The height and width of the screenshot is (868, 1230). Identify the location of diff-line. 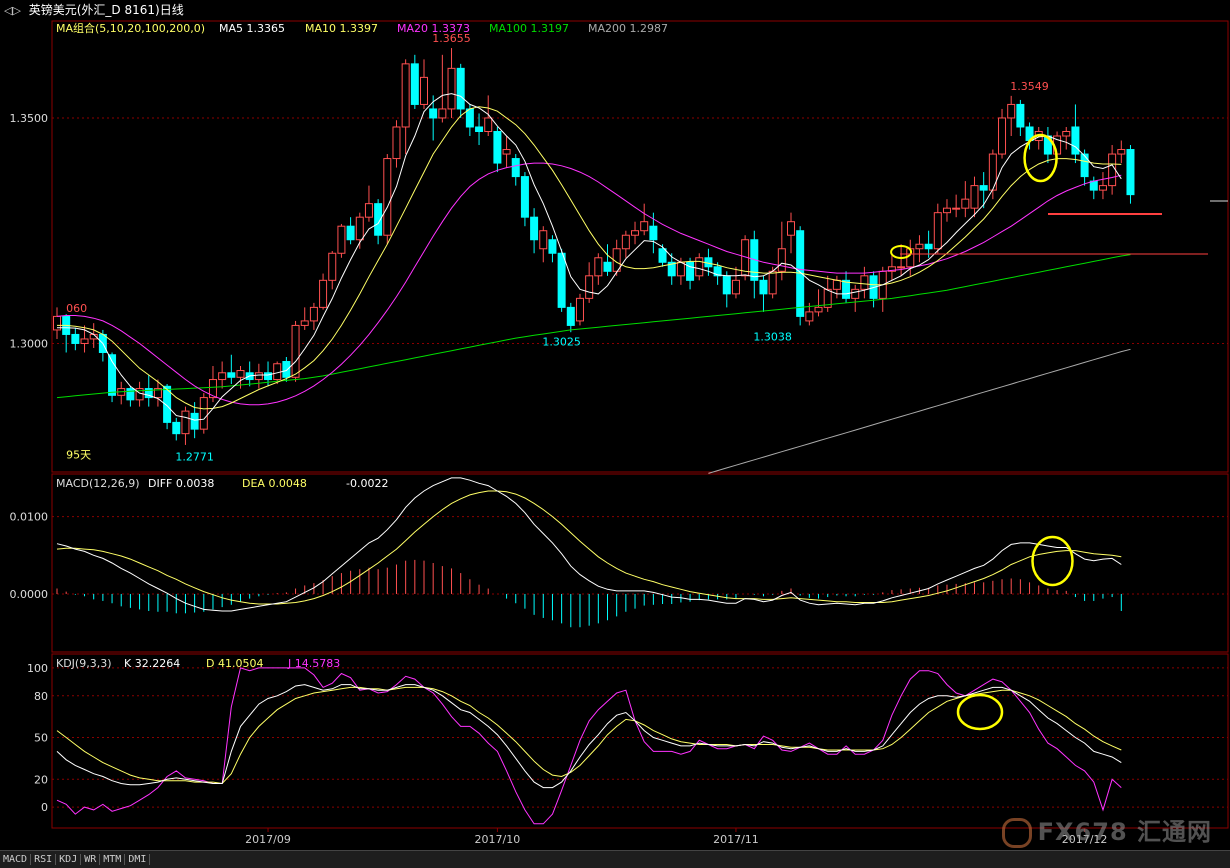
(589, 544).